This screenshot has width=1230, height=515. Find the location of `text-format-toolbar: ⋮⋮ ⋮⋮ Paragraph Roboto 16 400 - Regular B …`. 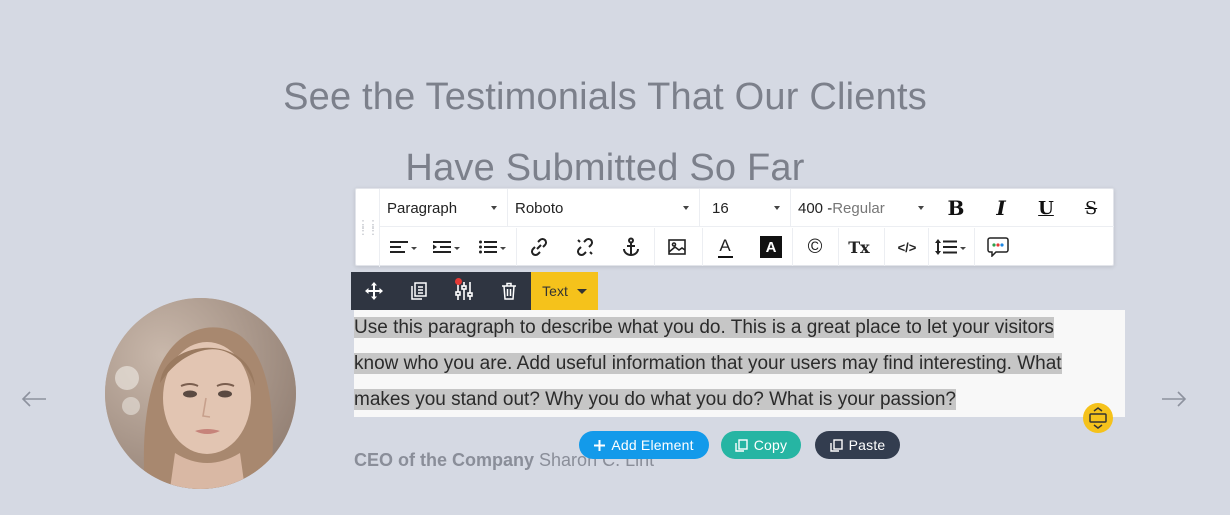

text-format-toolbar: ⋮⋮ ⋮⋮ Paragraph Roboto 16 400 - Regular B … is located at coordinates (734, 227).